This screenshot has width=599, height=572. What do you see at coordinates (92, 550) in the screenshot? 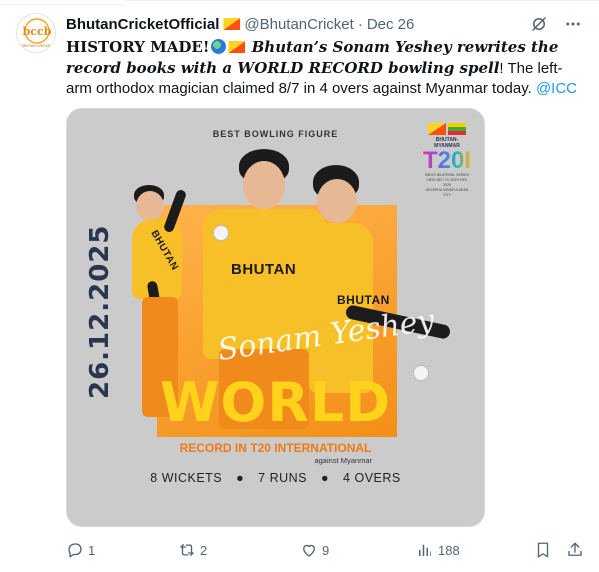
I see `reply-count: 1` at bounding box center [92, 550].